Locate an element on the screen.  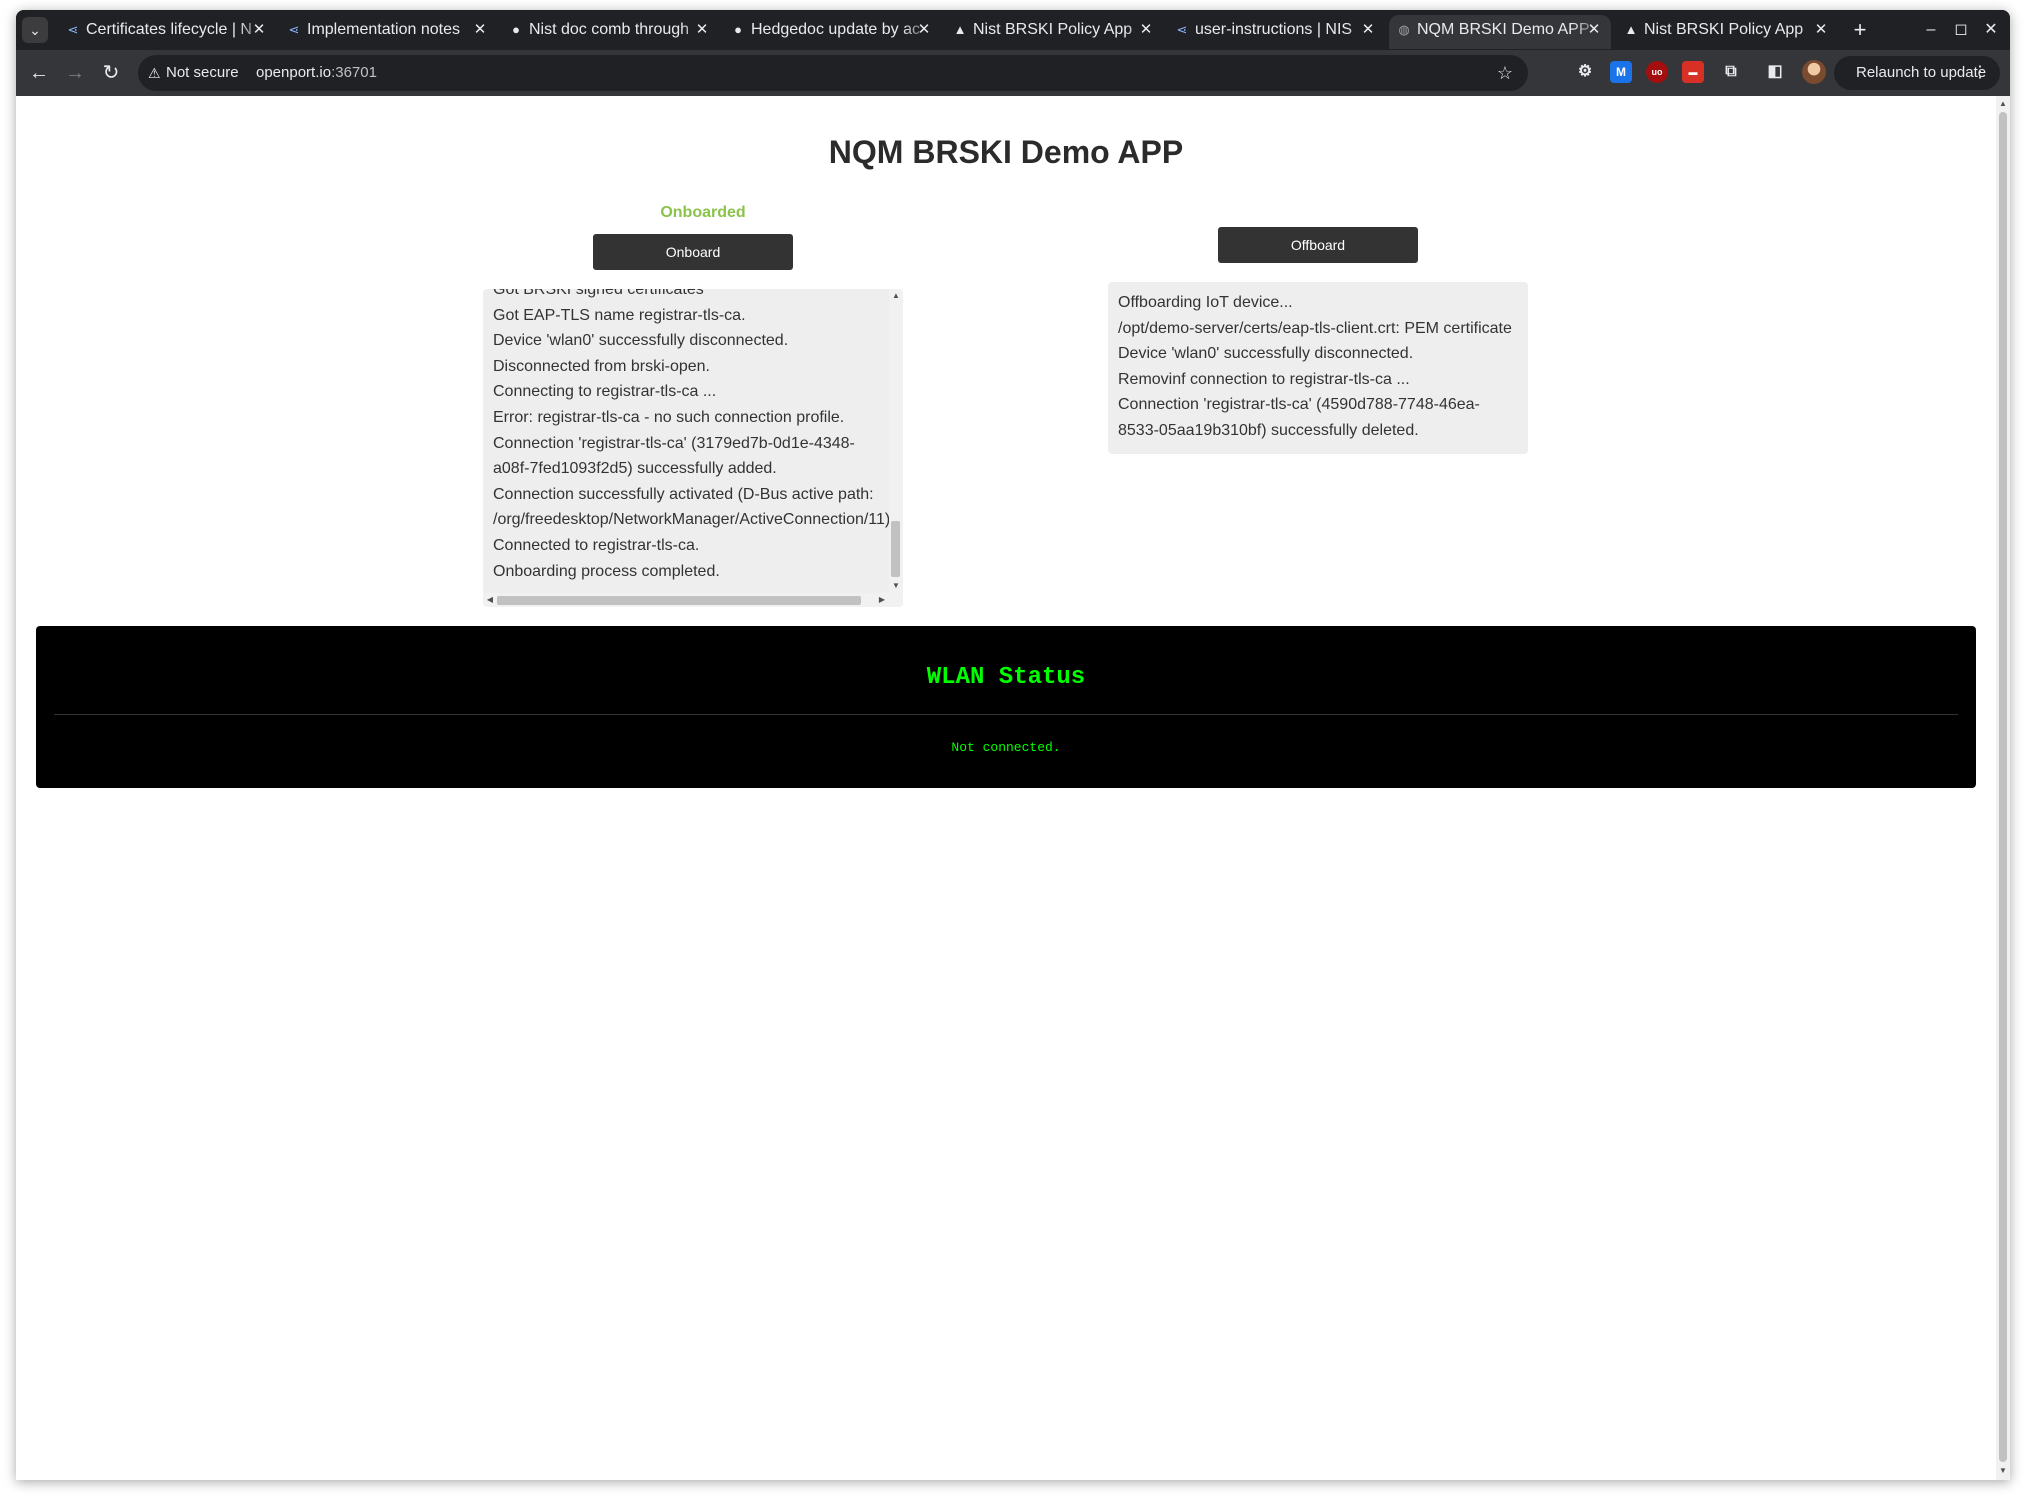
relaunch-label: Relaunch to update is located at coordinates (1921, 72).